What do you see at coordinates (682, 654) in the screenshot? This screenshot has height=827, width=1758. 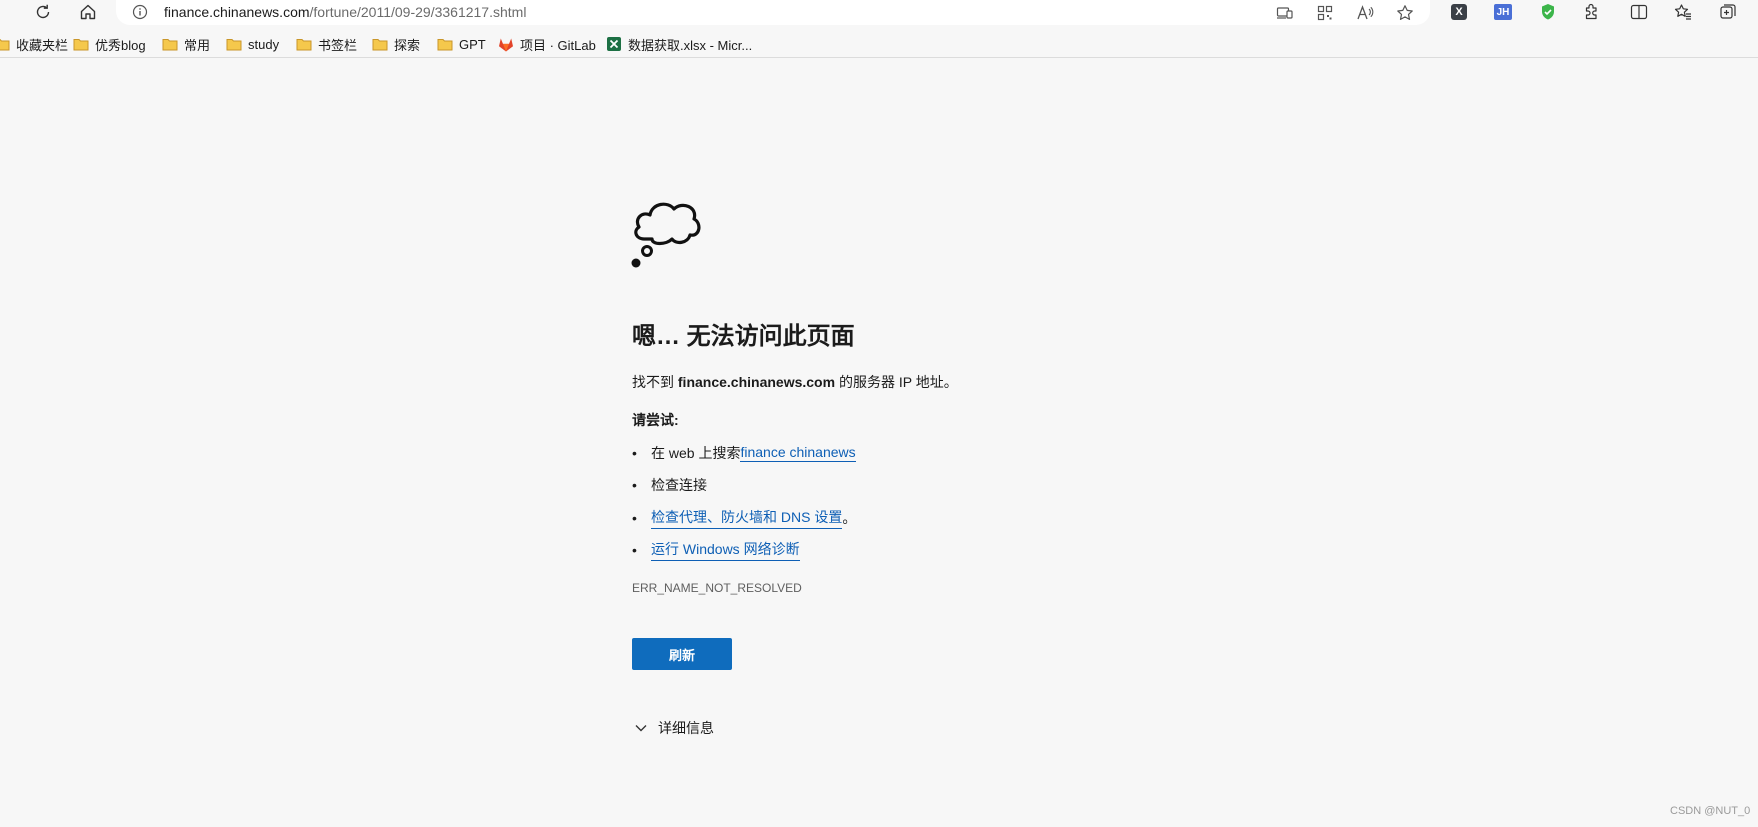 I see `refresh-button: 刷新` at bounding box center [682, 654].